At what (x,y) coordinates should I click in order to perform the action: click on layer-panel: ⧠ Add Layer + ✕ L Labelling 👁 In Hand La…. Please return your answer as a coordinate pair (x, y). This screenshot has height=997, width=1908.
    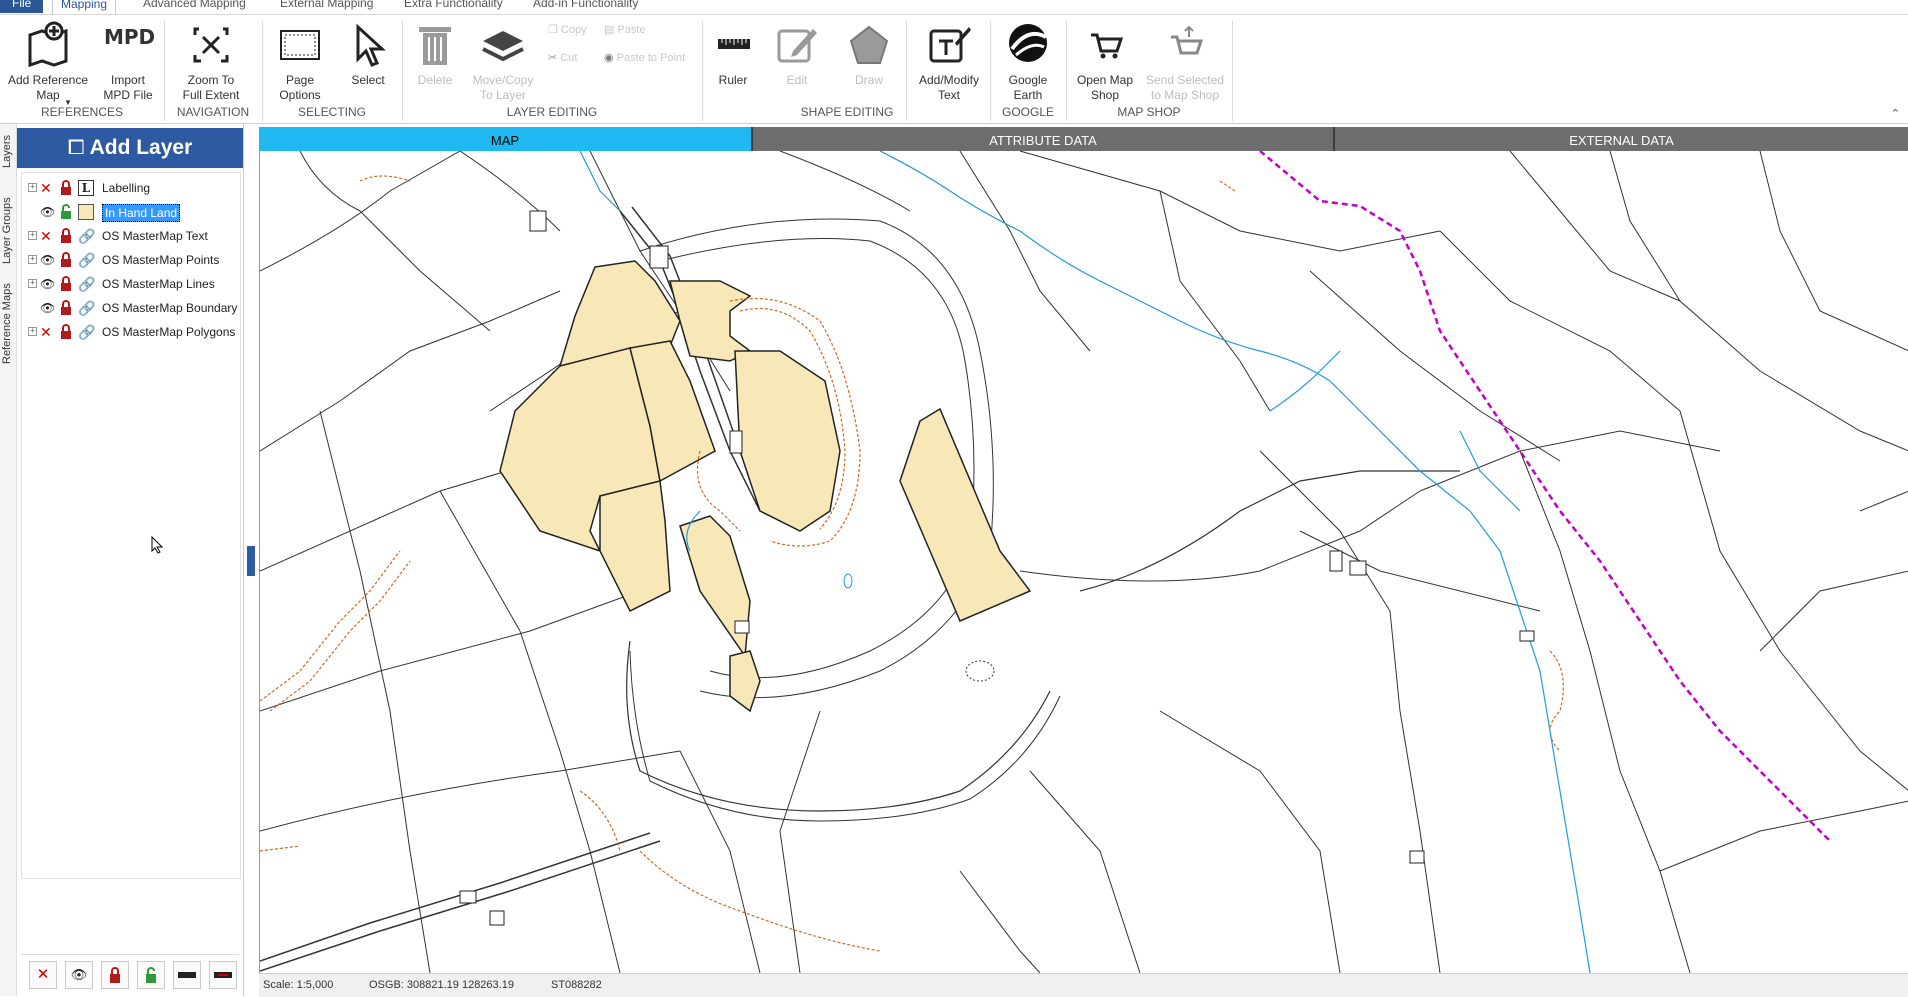
    Looking at the image, I should click on (130, 560).